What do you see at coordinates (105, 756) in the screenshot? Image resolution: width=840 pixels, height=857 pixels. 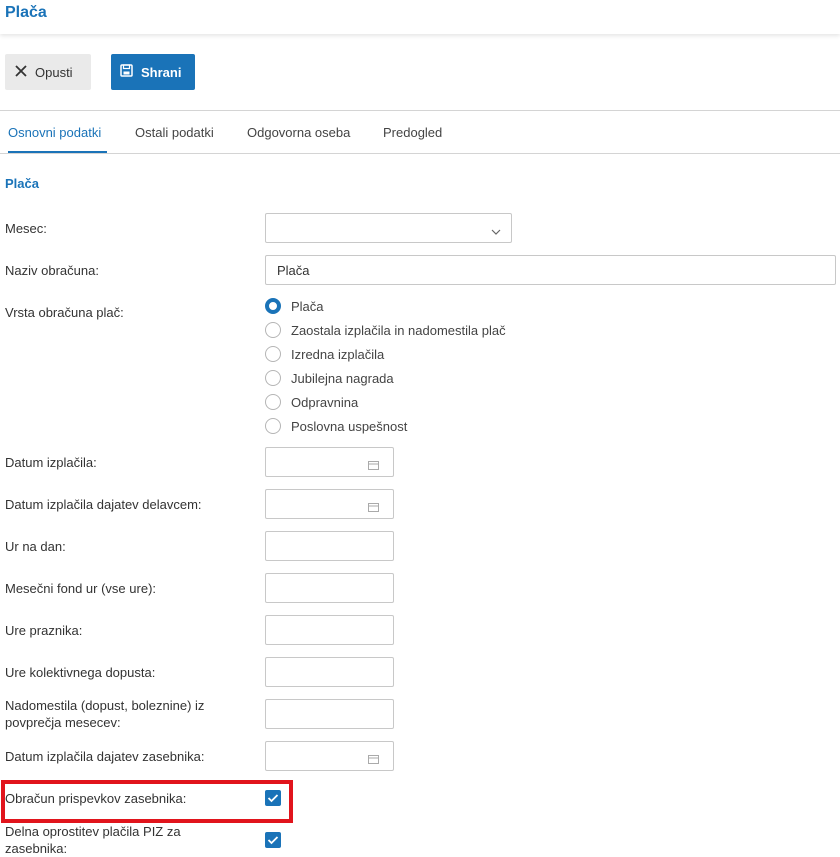 I see `payout-levies-entrepreneur-label: Datum izplačila dajatev zasebnika:` at bounding box center [105, 756].